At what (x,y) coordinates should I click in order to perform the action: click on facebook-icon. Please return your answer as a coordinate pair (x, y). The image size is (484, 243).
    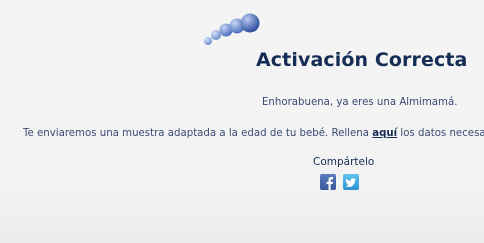
    Looking at the image, I should click on (330, 183).